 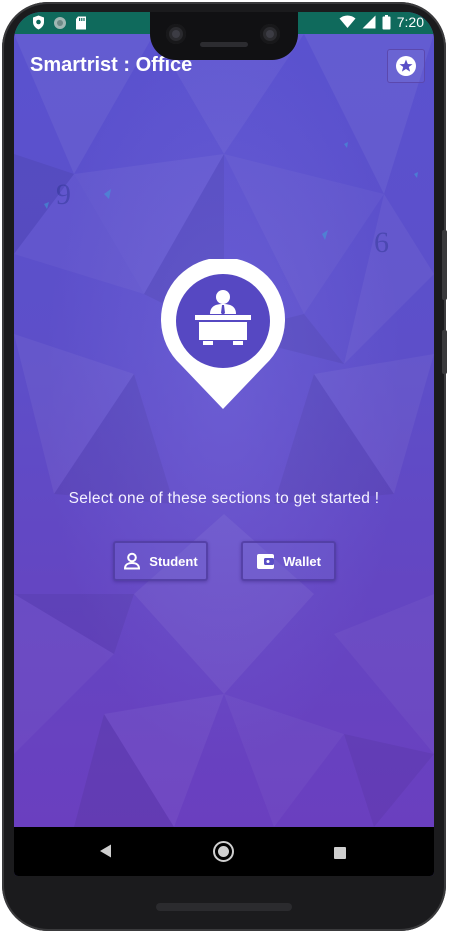 I want to click on star-badge-icon, so click(x=406, y=66).